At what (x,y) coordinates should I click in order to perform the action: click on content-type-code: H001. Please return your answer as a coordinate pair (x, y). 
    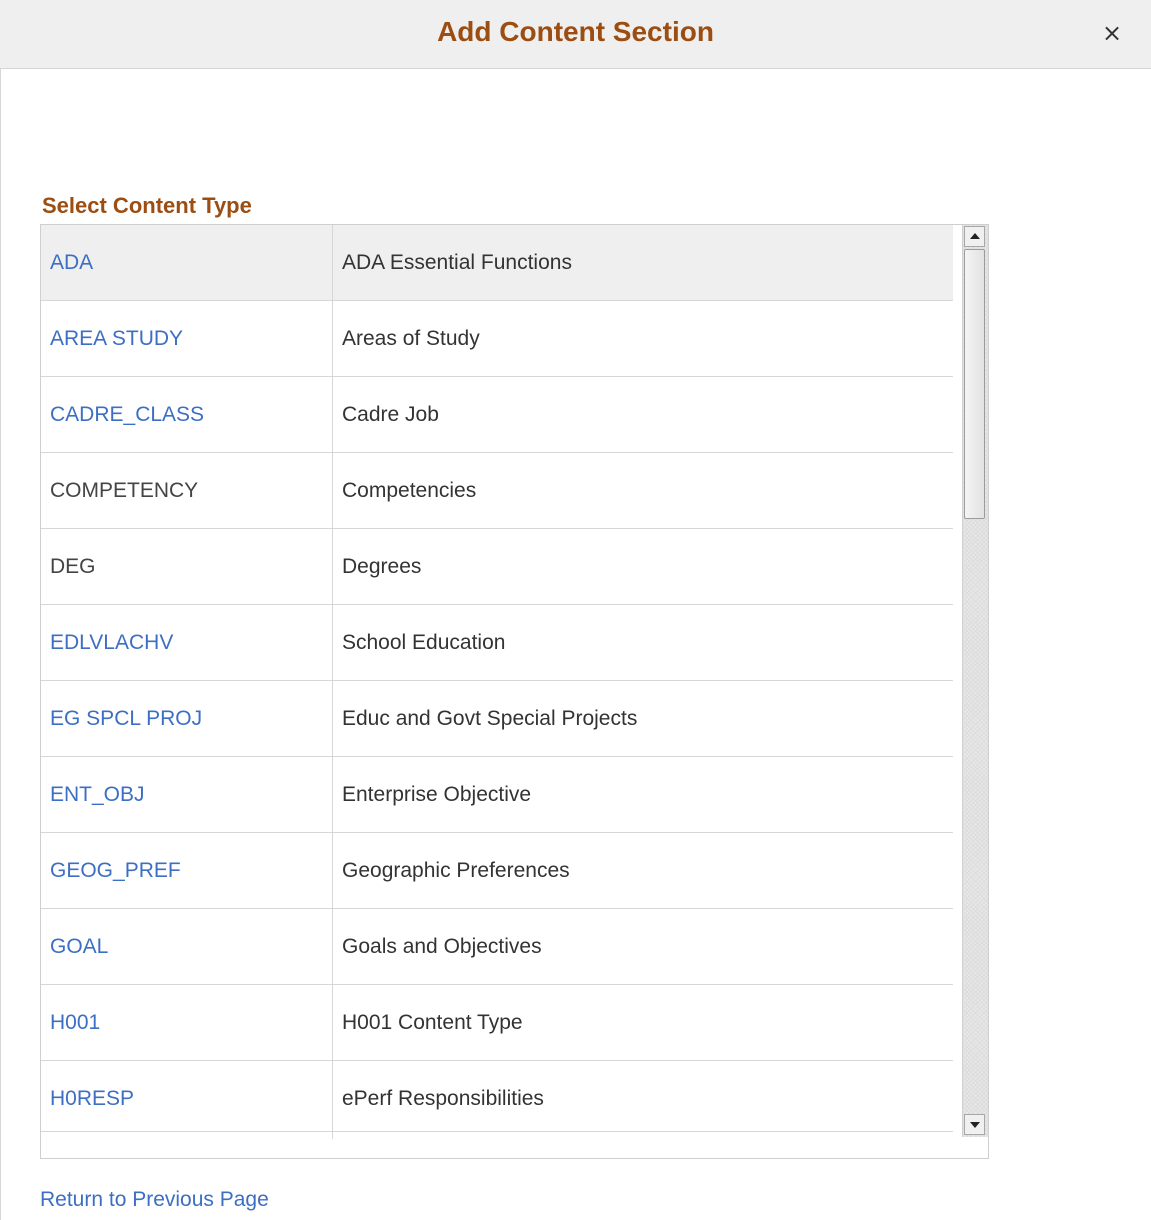
    Looking at the image, I should click on (187, 1022).